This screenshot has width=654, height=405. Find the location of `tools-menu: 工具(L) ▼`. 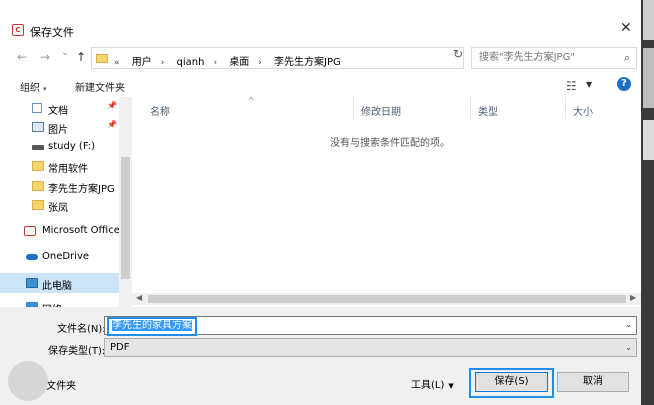

tools-menu: 工具(L) ▼ is located at coordinates (432, 383).